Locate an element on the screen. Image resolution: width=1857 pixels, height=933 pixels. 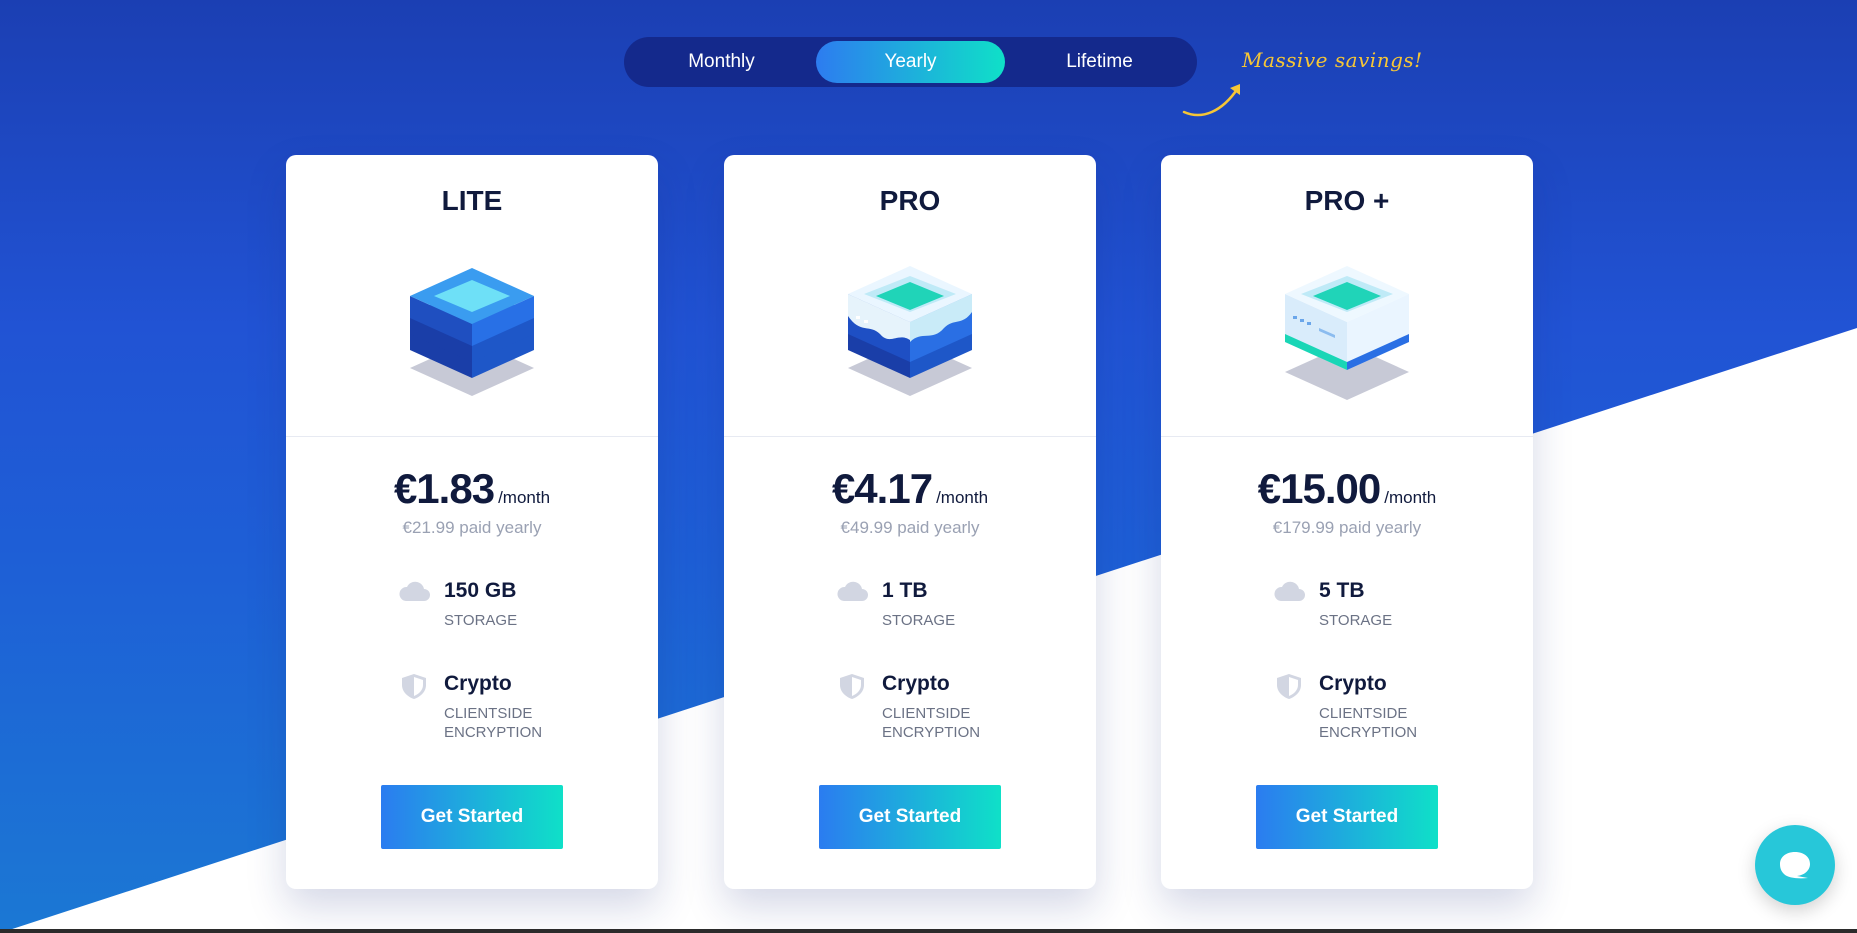
price-row: €1.83/month is located at coordinates (472, 489).